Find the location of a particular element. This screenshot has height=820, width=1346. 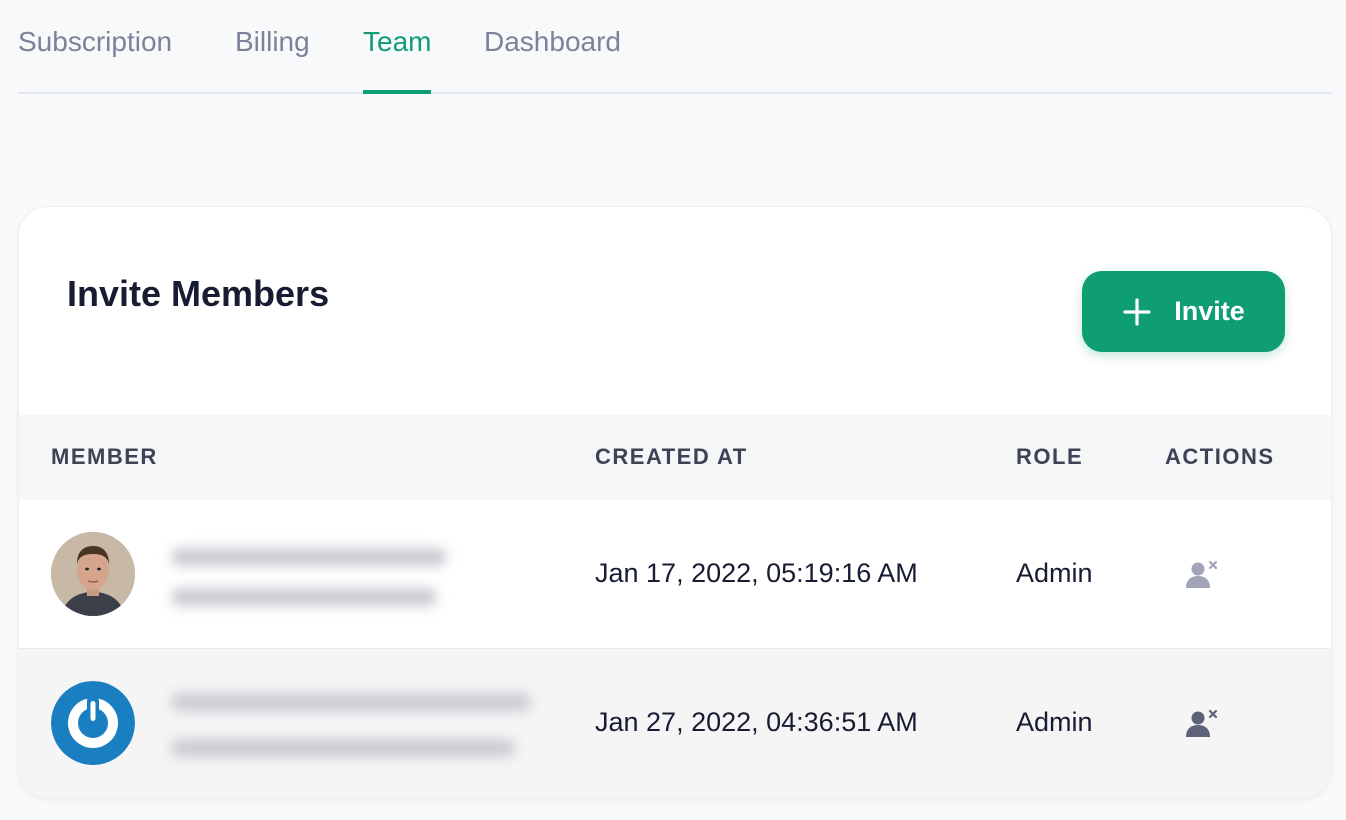

invite-button: Invite is located at coordinates (1183, 311).